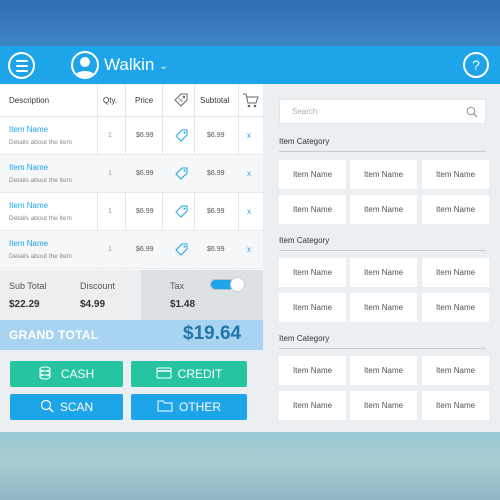 The width and height of the screenshot is (500, 500). Describe the element at coordinates (28, 286) in the screenshot. I see `subtotal-label: Sub Total` at that location.